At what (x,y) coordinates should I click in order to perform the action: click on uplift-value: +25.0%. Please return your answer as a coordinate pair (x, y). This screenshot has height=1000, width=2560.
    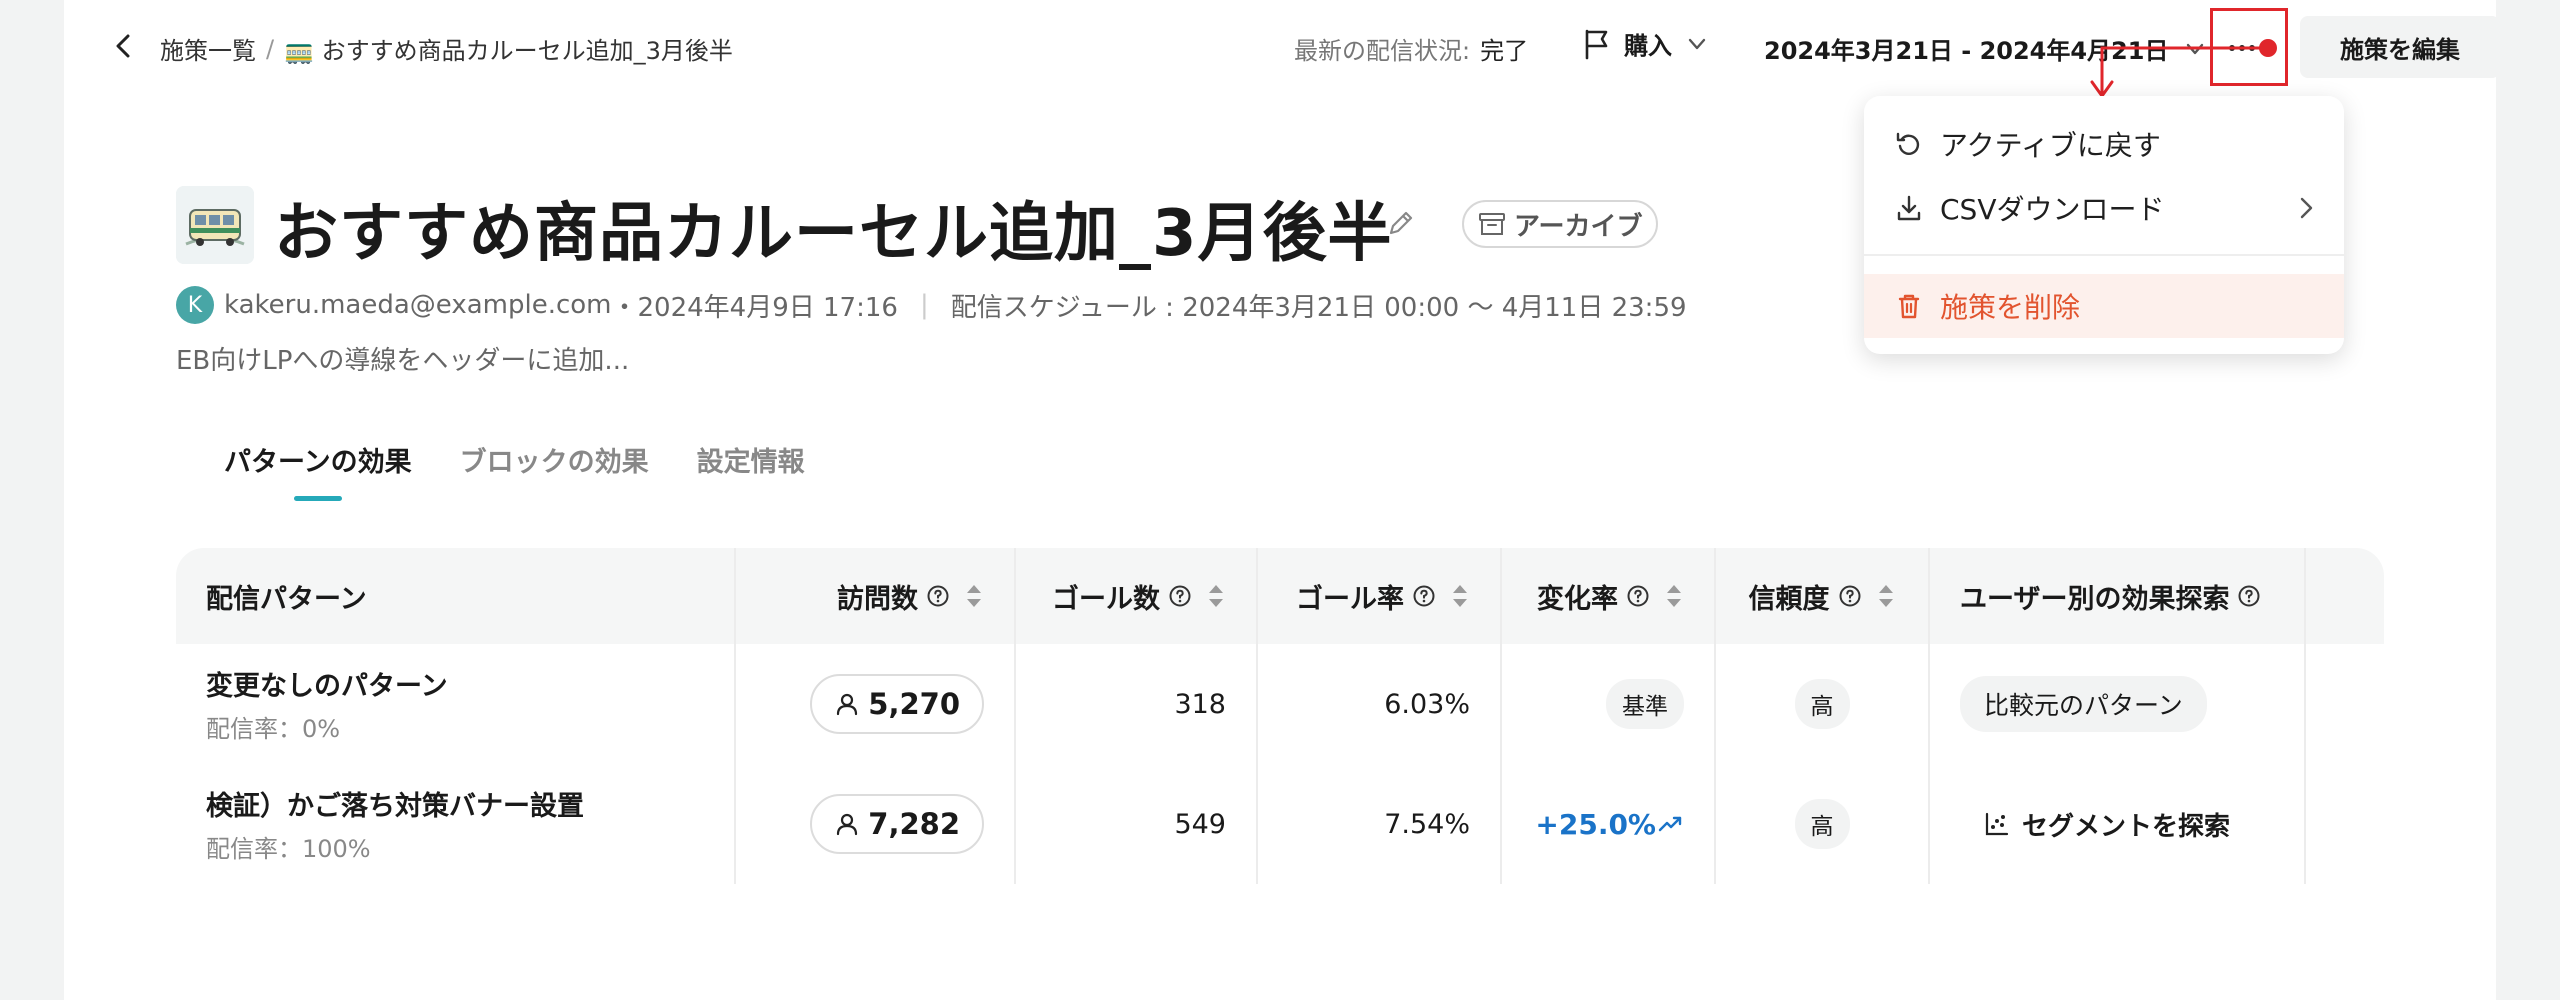
    Looking at the image, I should click on (1609, 824).